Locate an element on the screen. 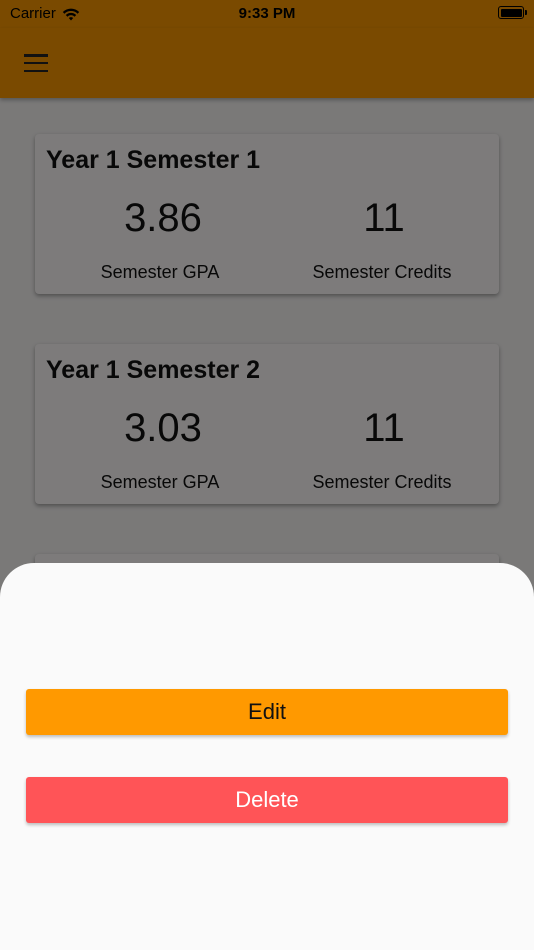 The width and height of the screenshot is (534, 950). edit-button: Edit is located at coordinates (267, 712).